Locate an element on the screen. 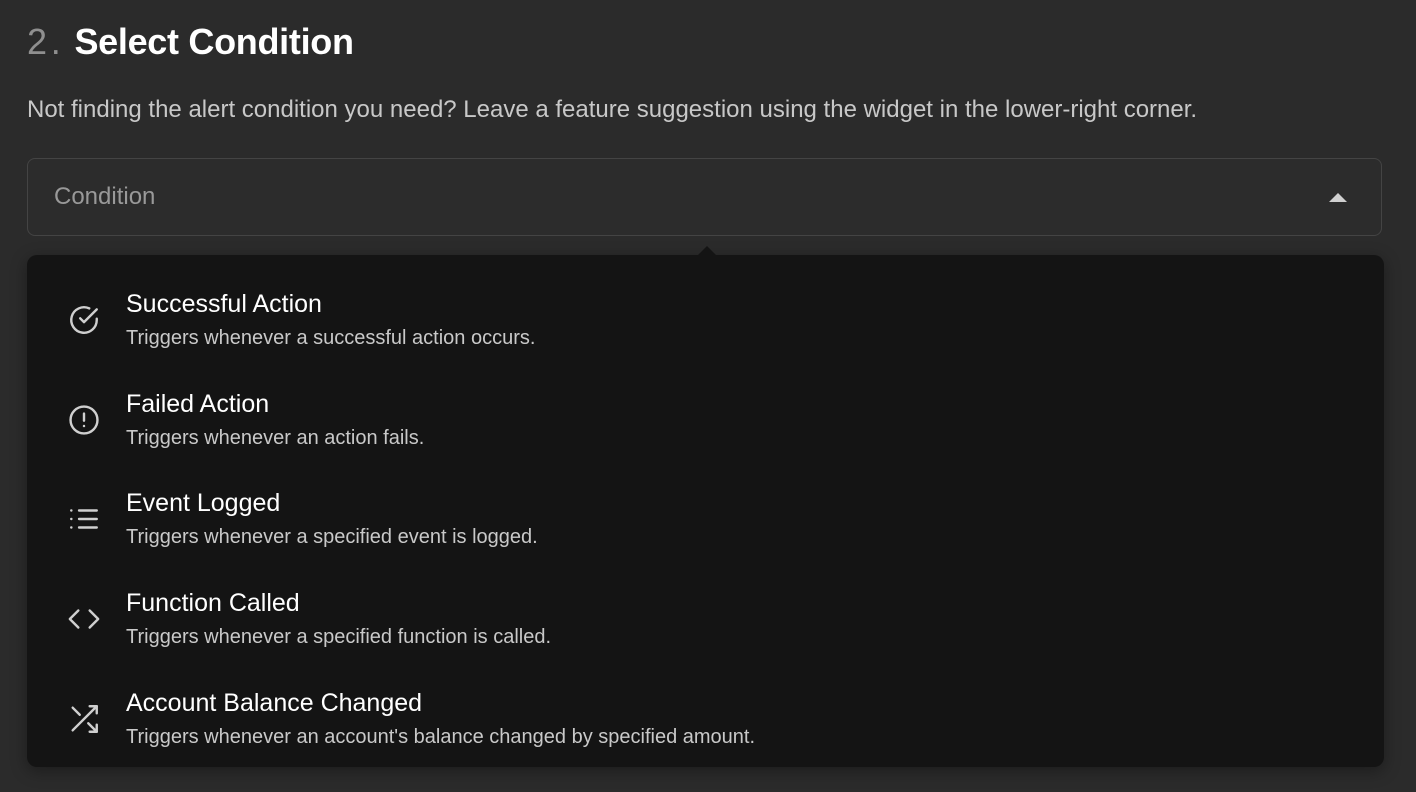 The width and height of the screenshot is (1416, 792). section-heading: 2 . Select Condition is located at coordinates (190, 42).